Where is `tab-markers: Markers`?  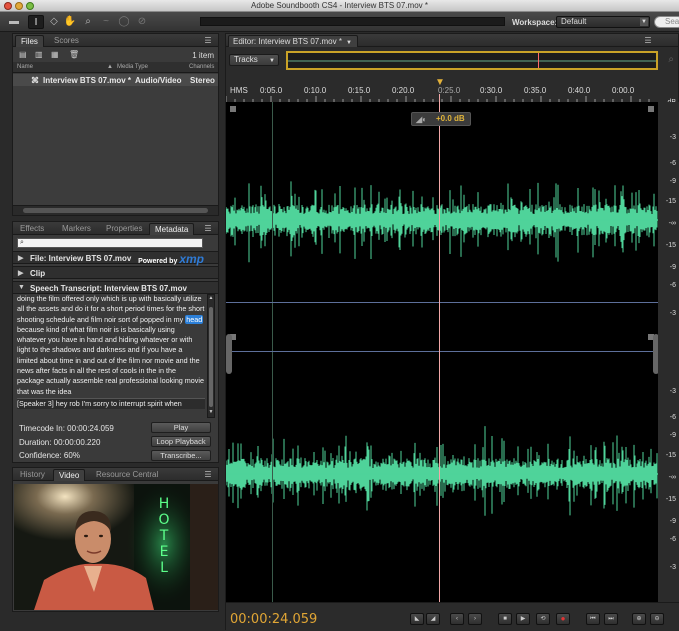
tab-markers: Markers is located at coordinates (76, 229).